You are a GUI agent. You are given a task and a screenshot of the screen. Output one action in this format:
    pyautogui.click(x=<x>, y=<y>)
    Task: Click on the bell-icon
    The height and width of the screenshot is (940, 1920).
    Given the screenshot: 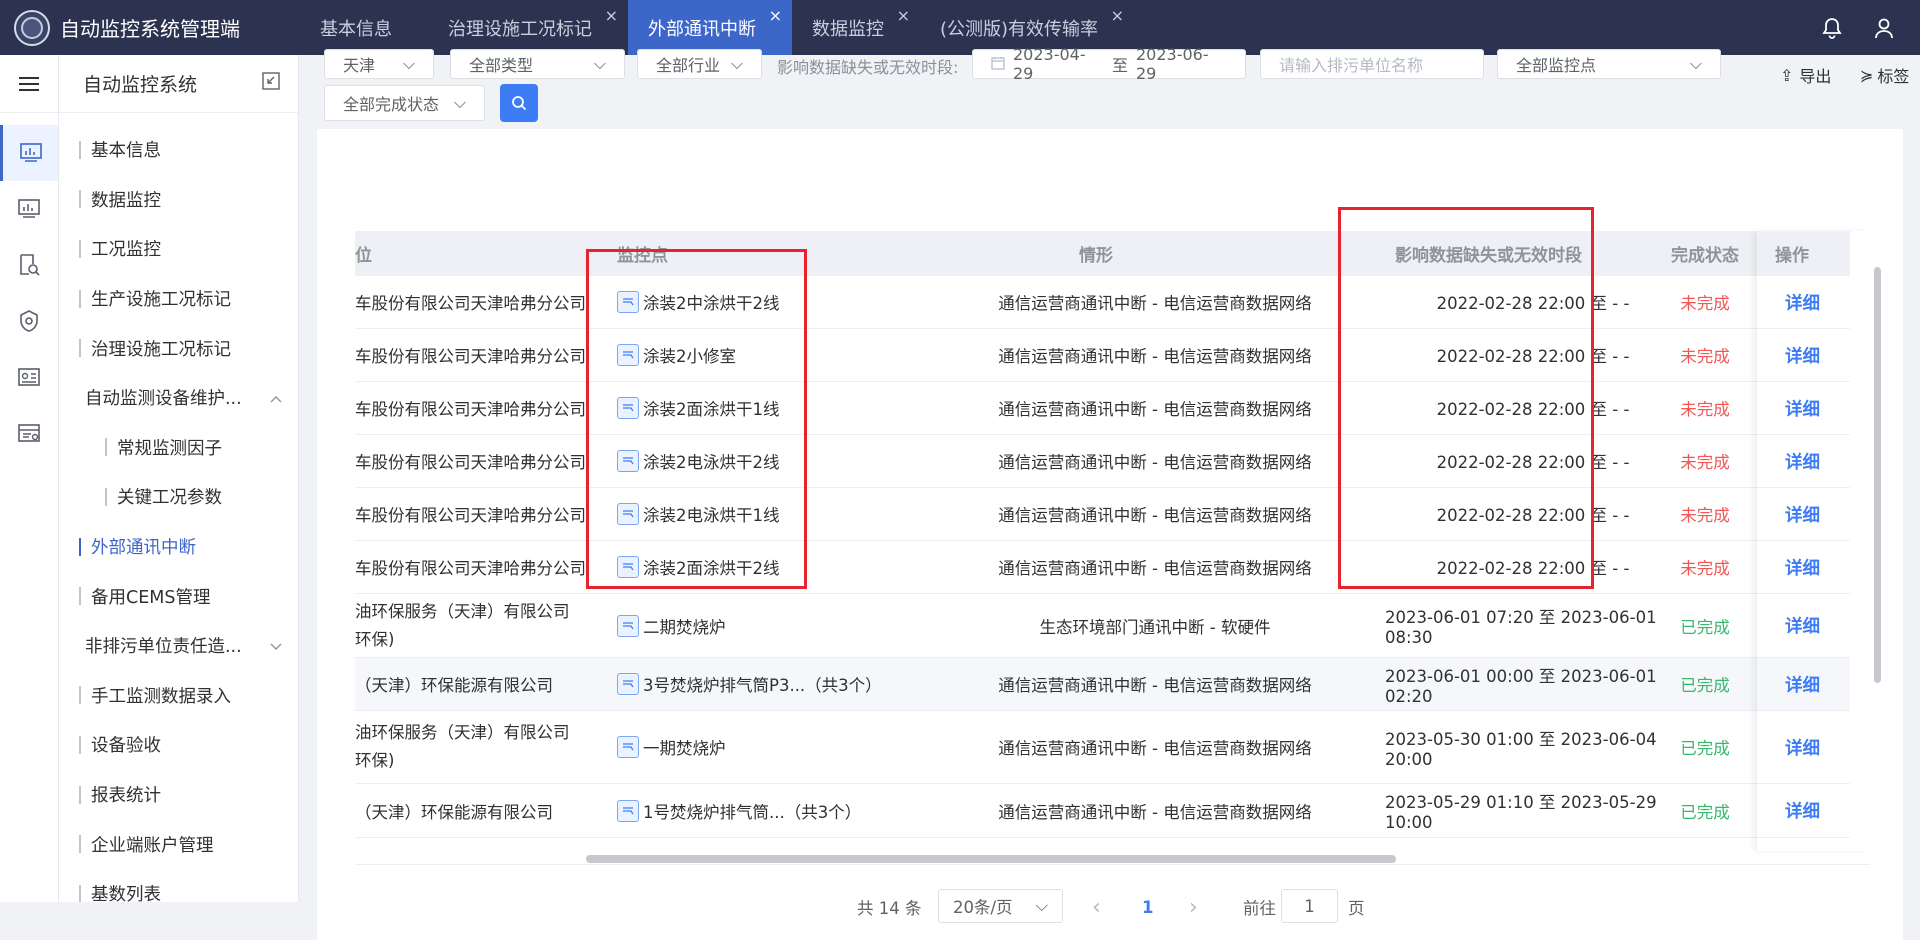 What is the action you would take?
    pyautogui.click(x=1832, y=28)
    